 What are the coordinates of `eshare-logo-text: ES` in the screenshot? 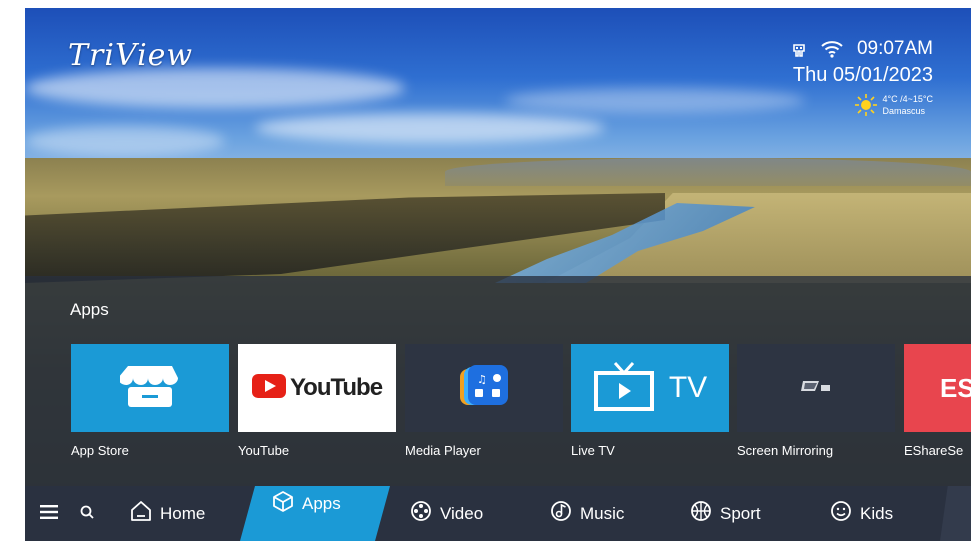 It's located at (955, 387).